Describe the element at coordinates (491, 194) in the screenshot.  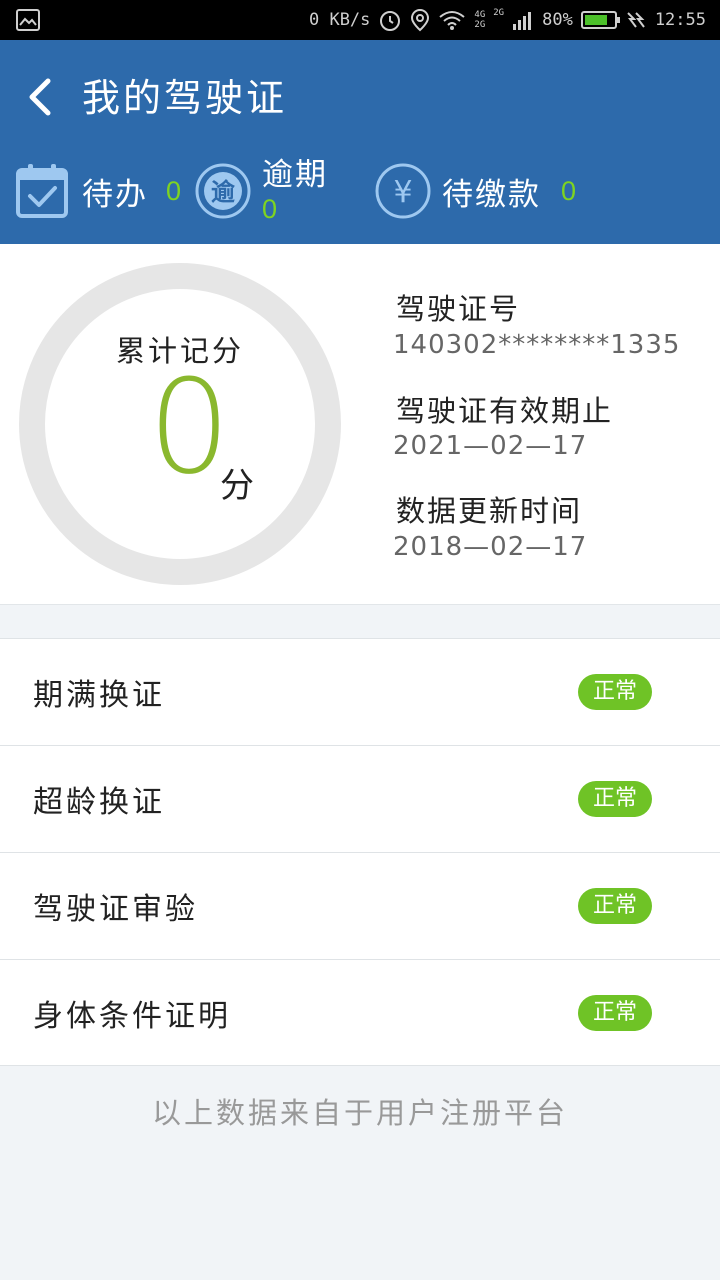
I see `unpaid-label: 待缴款` at that location.